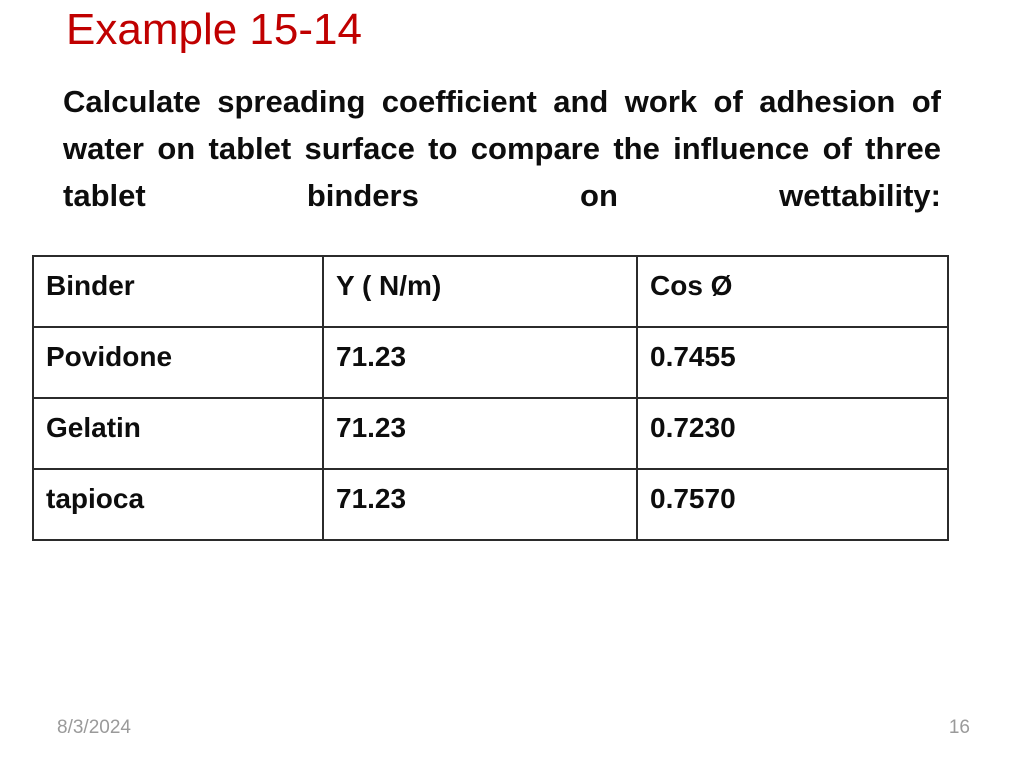  I want to click on footer-date: 8/3/2024, so click(94, 727).